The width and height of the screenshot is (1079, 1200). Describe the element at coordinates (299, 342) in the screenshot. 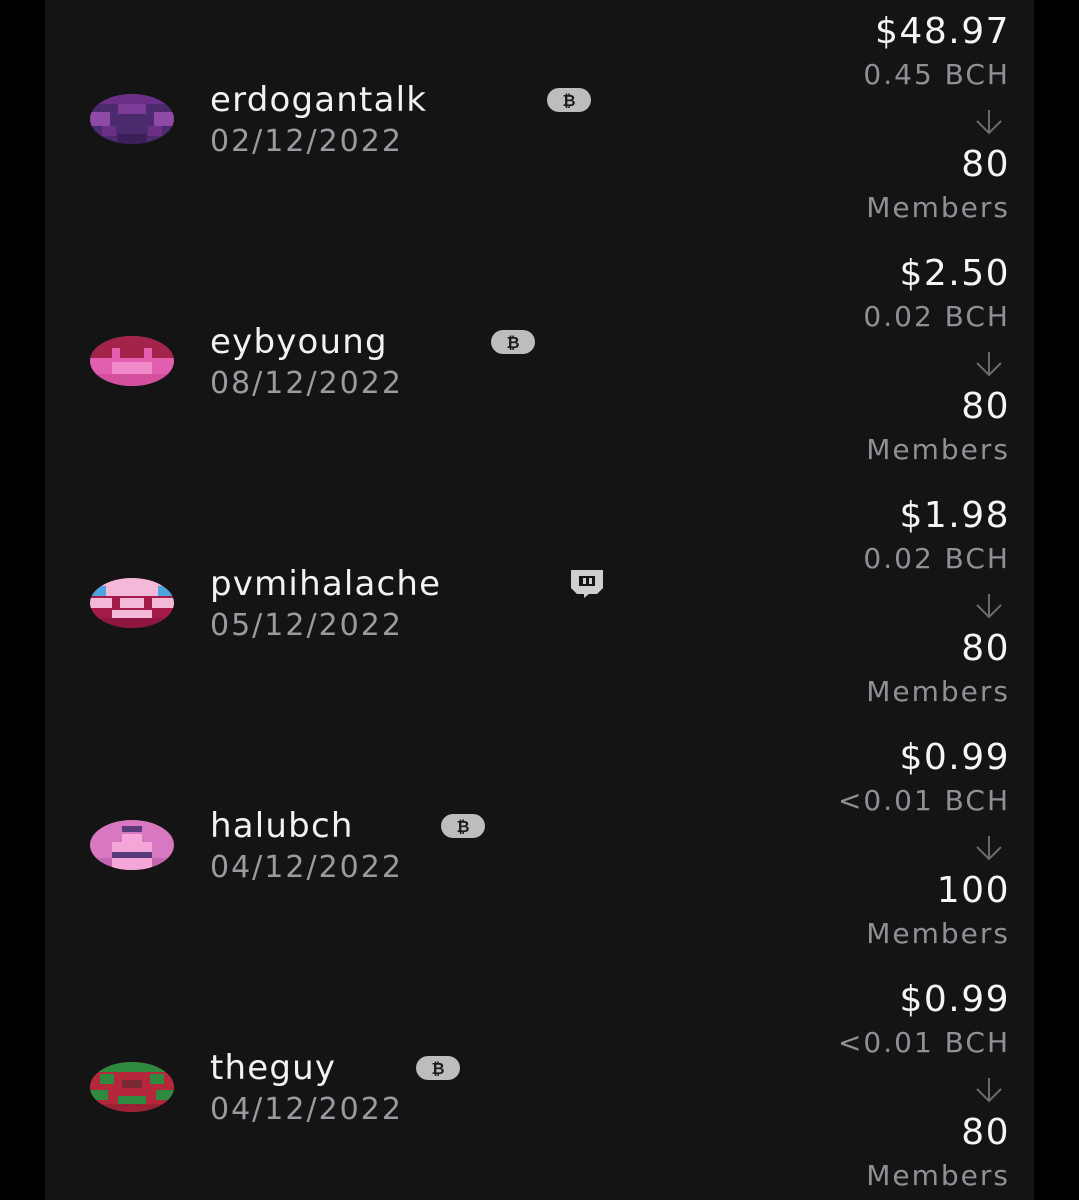

I see `username: eybyoung` at that location.